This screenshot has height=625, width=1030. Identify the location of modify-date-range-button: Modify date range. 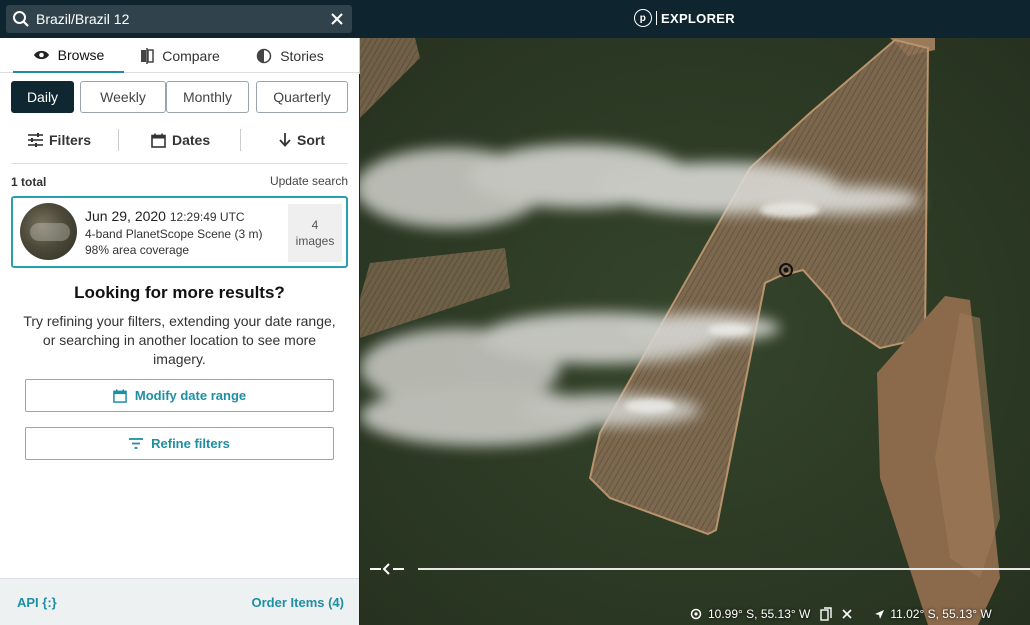
(179, 395).